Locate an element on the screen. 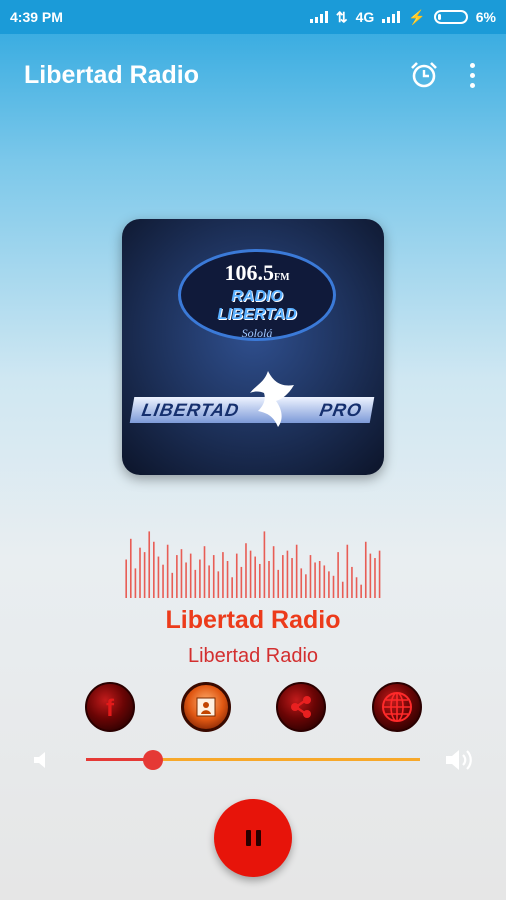 The image size is (506, 900). pause-icon is located at coordinates (253, 838).